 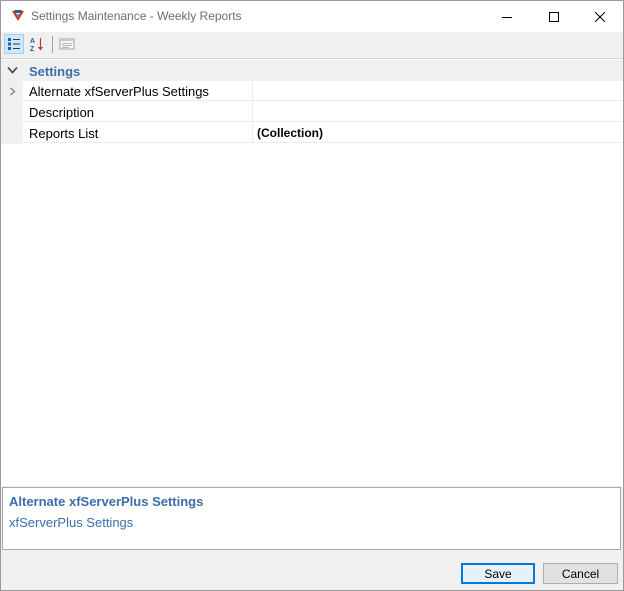 I want to click on categorized-icon, so click(x=14, y=44).